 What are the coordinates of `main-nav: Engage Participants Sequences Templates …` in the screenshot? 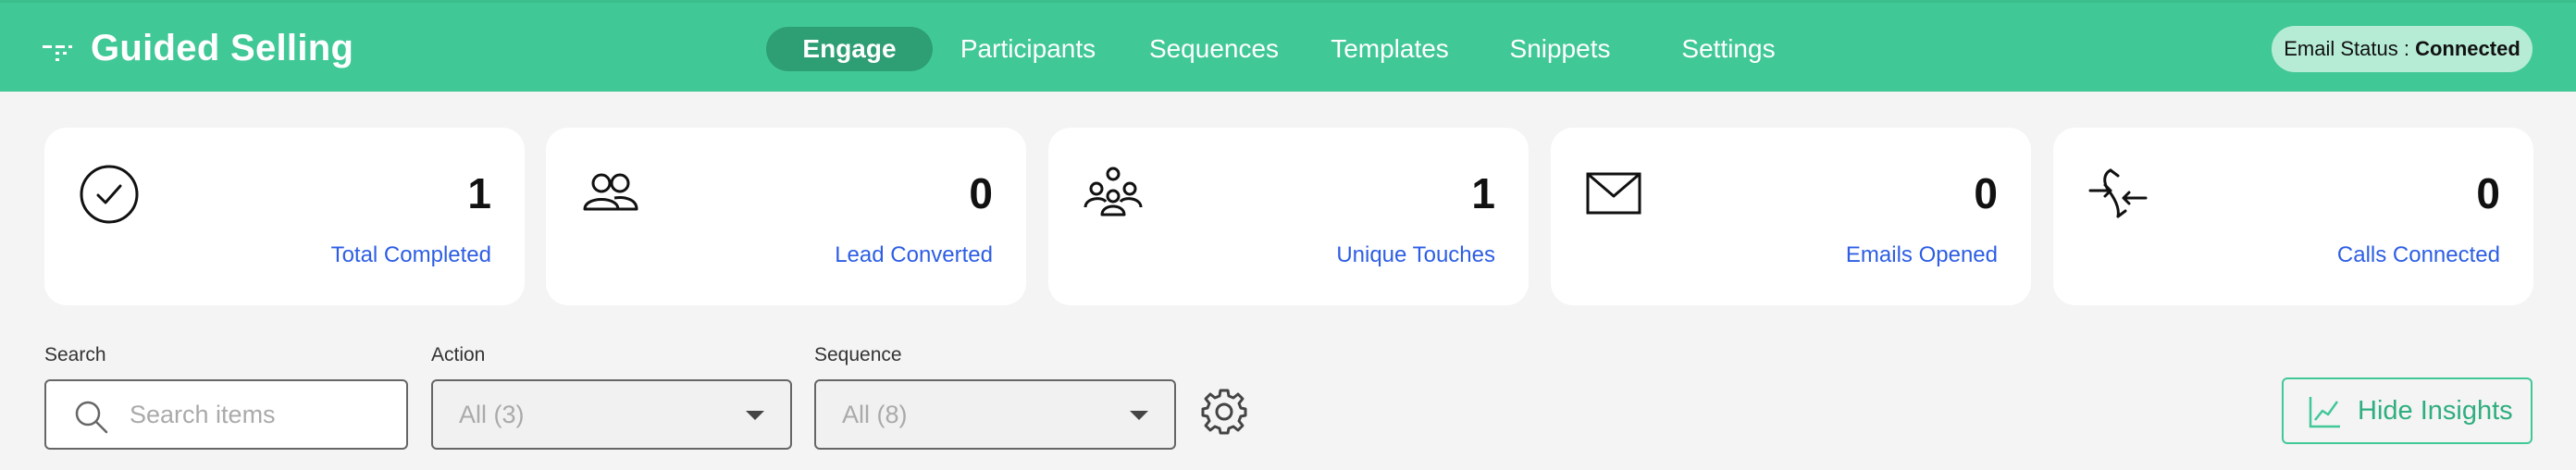 It's located at (1288, 50).